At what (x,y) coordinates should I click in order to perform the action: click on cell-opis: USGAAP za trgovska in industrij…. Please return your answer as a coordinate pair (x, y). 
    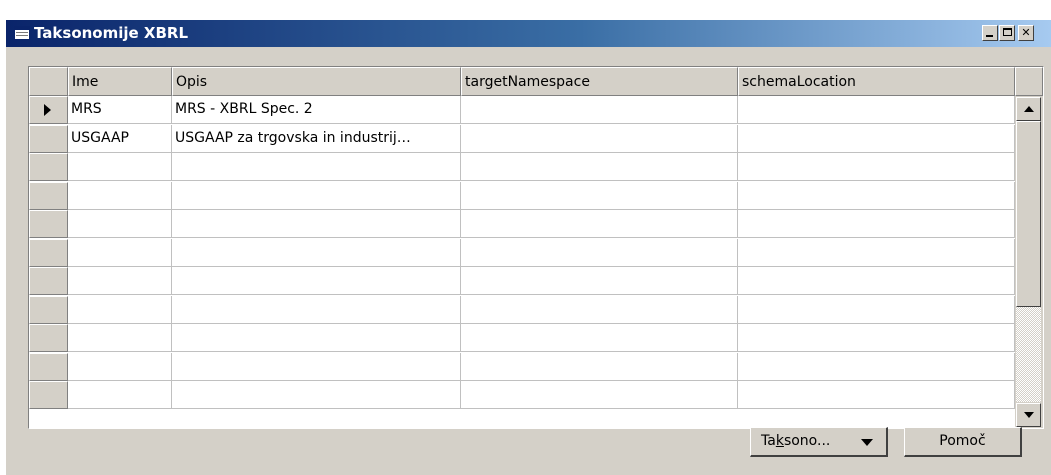
    Looking at the image, I should click on (316, 139).